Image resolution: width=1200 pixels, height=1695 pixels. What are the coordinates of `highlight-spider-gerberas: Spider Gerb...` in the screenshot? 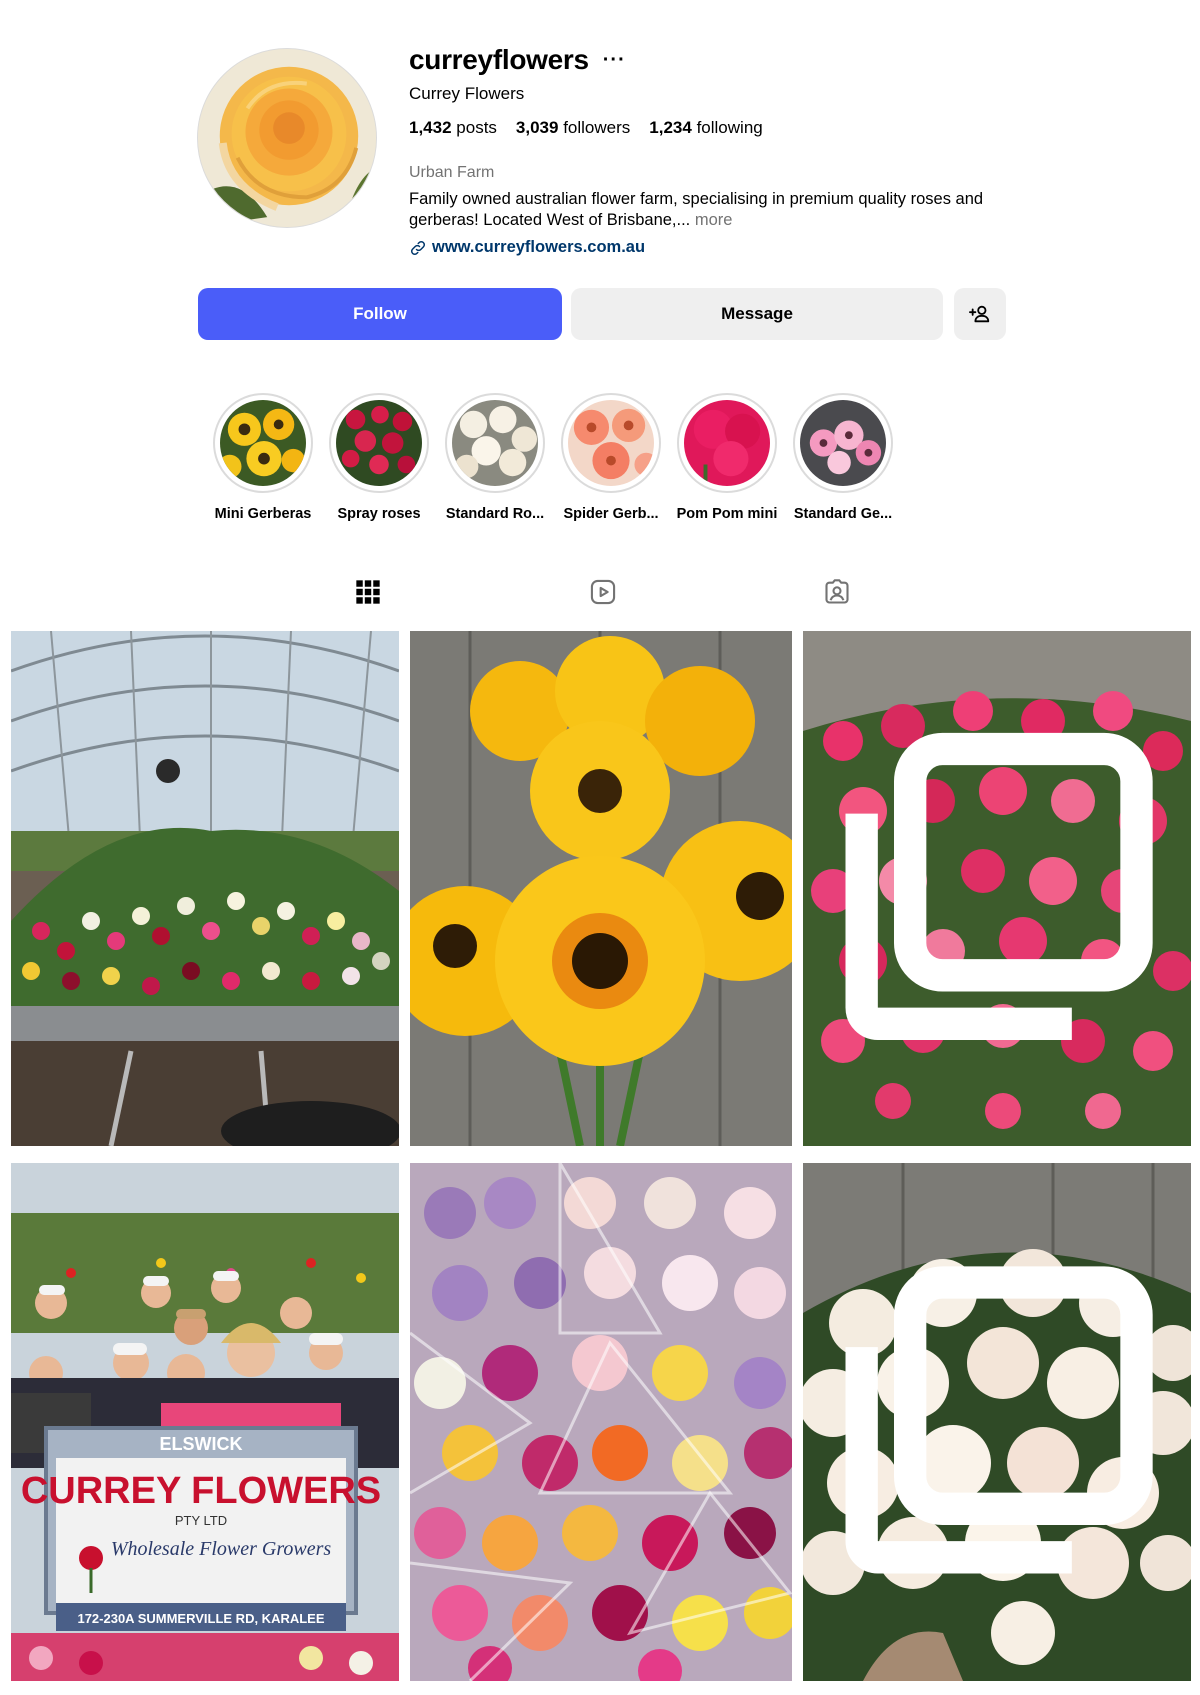 It's located at (611, 457).